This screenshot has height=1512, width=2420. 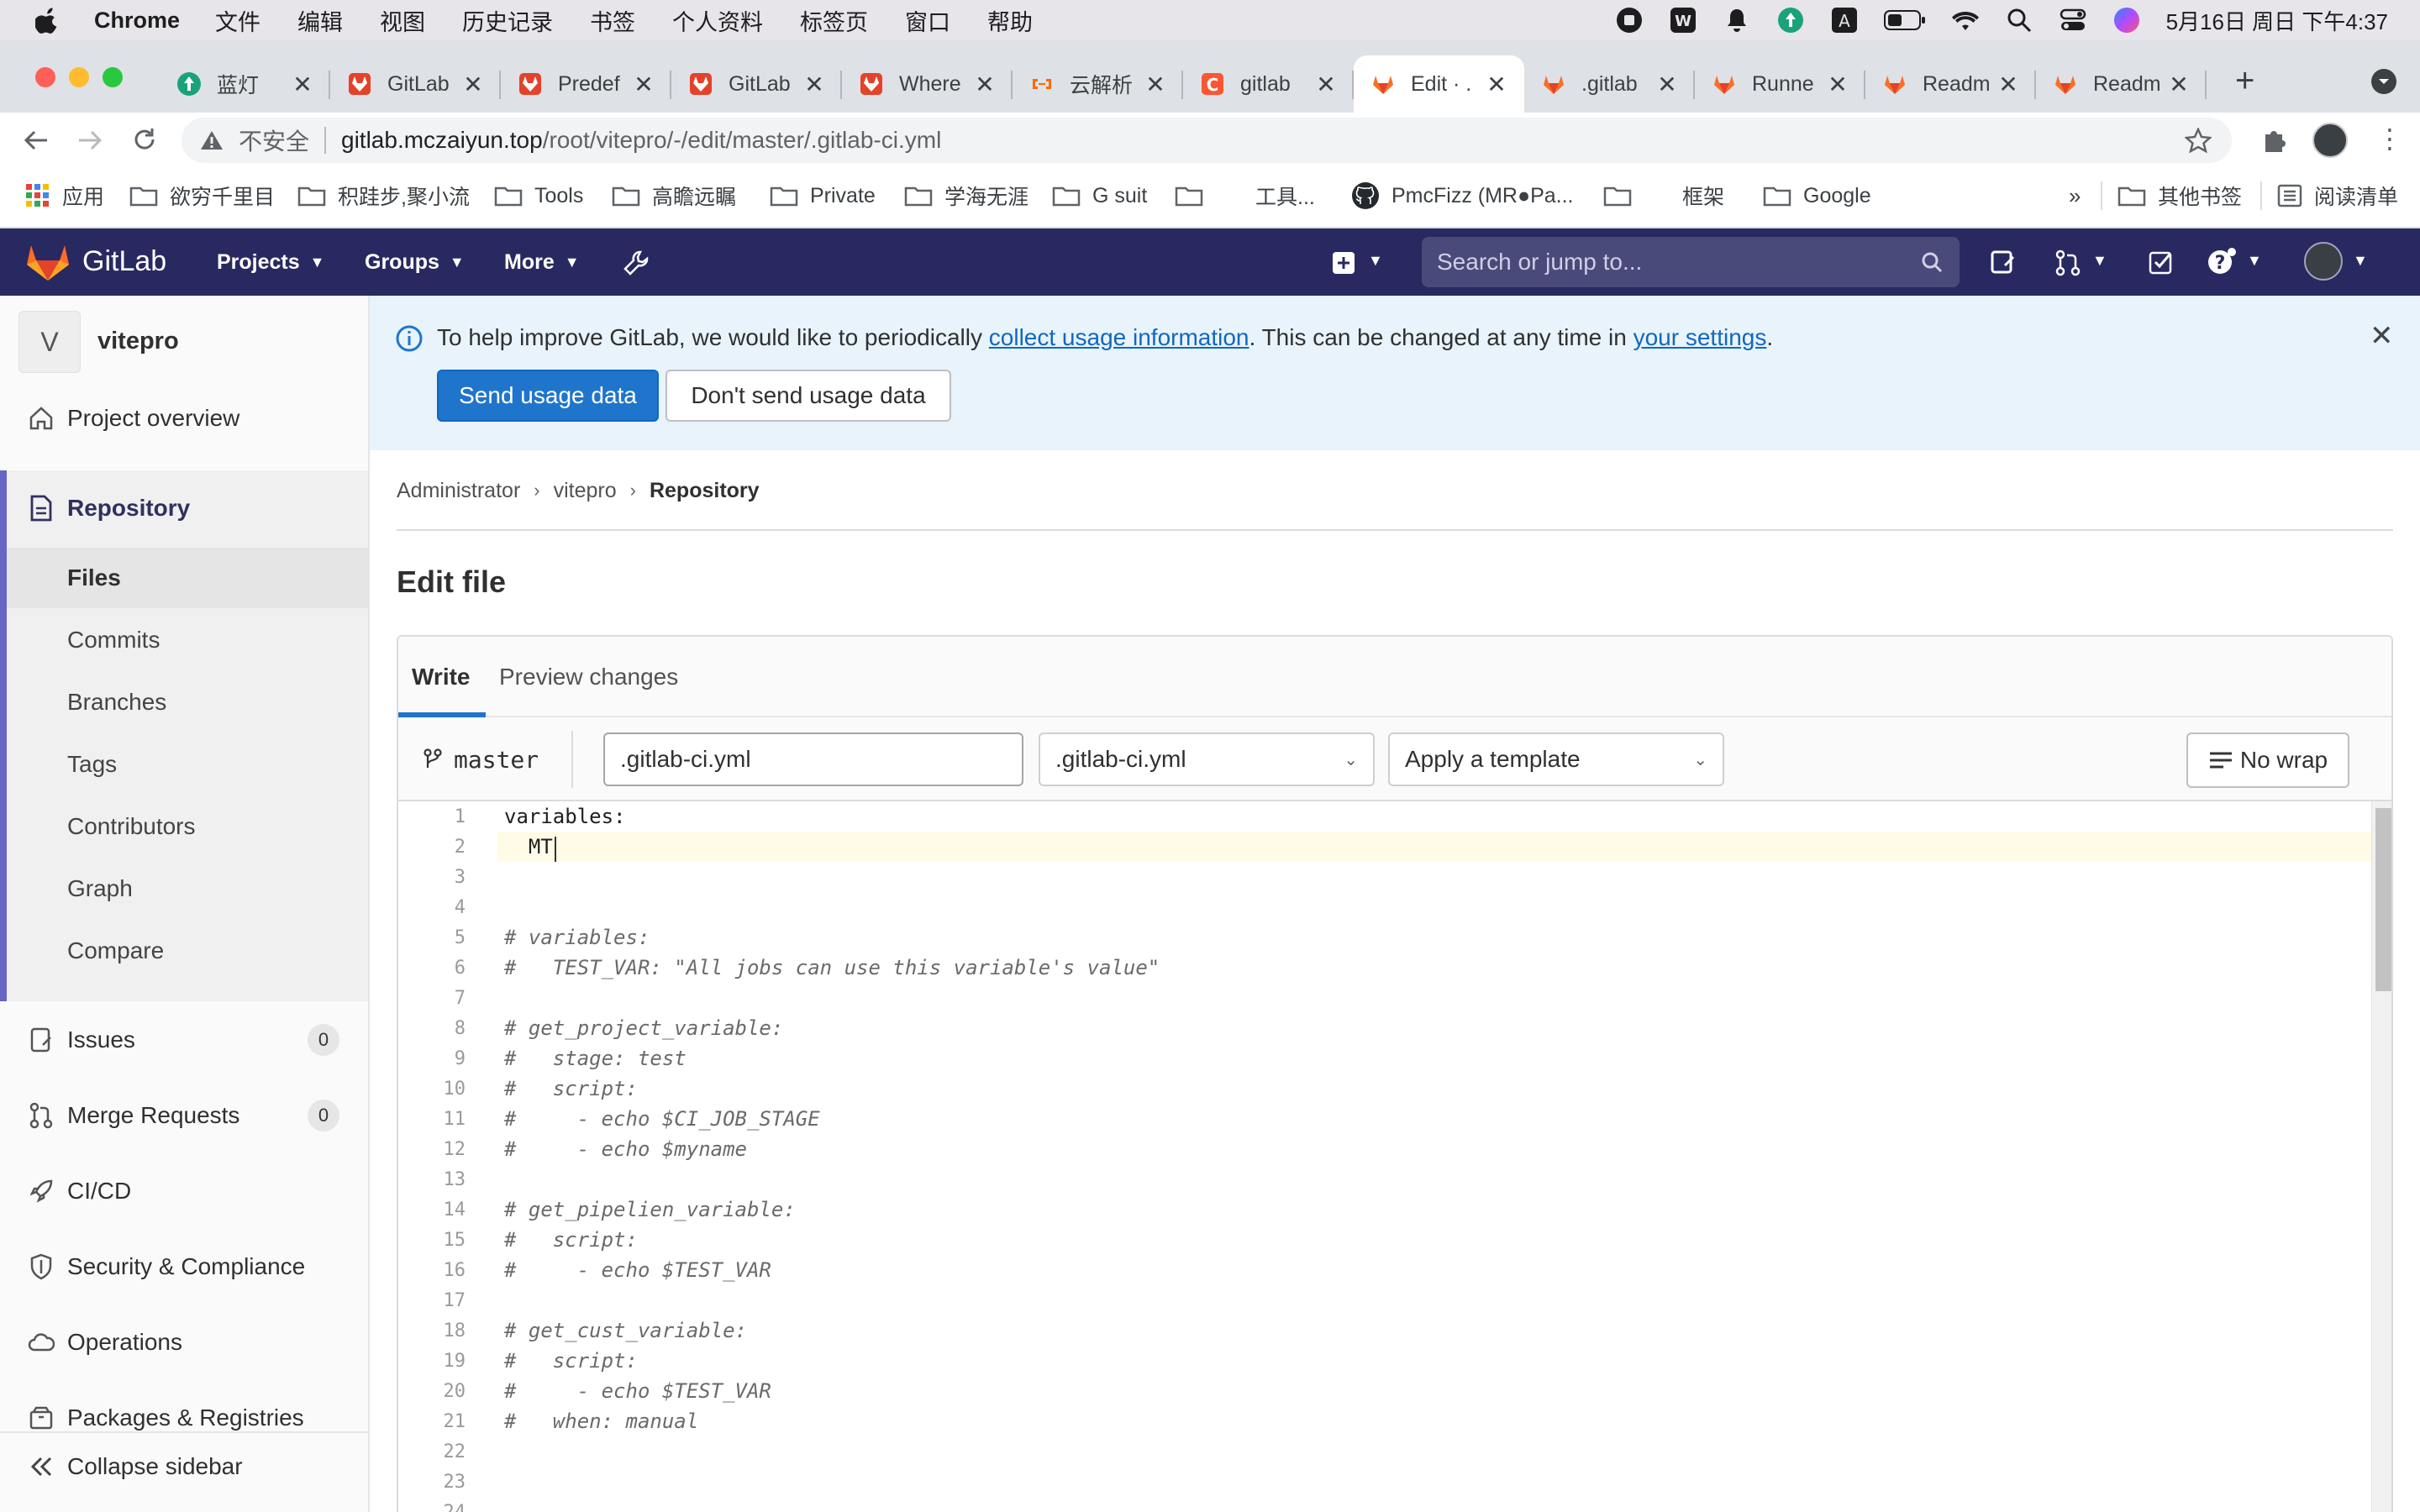 I want to click on bookmark-folder: 框架, so click(x=1663, y=195).